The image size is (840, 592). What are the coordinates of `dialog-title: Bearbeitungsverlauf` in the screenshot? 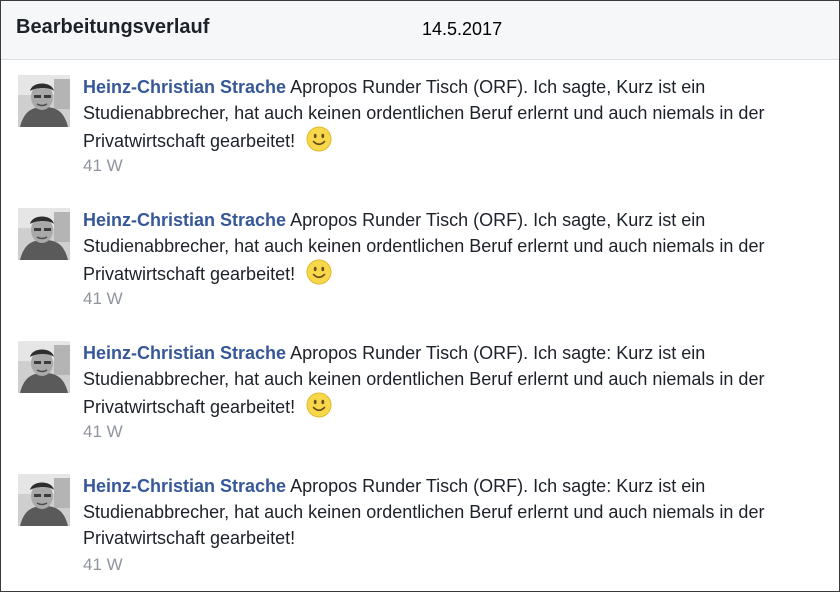 It's located at (113, 27).